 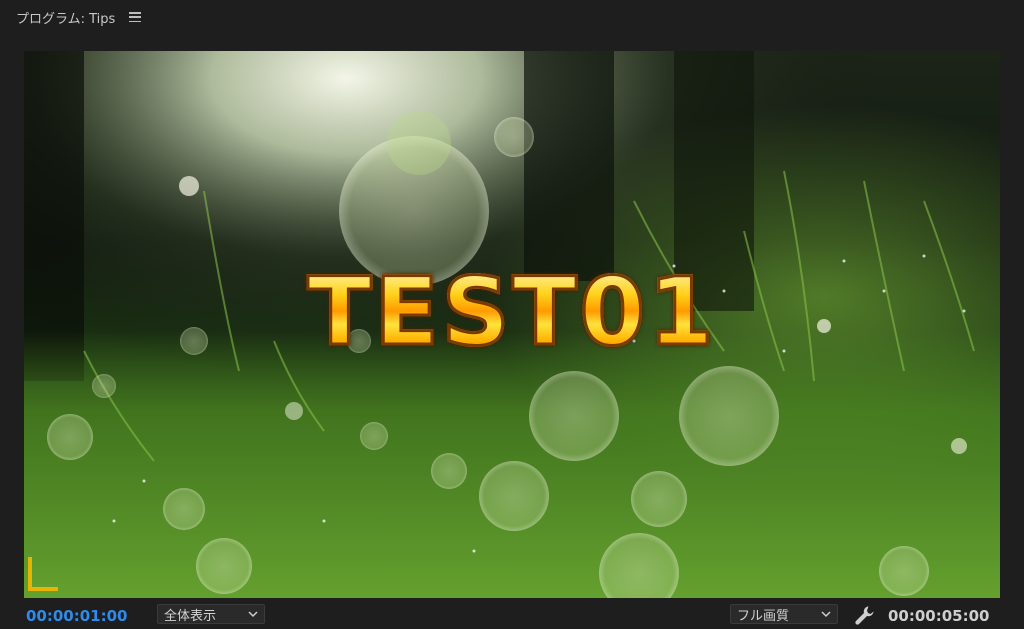 What do you see at coordinates (512, 615) in the screenshot?
I see `monitor-footer: 00:00:01:00 全体表示 フル画質 00:00:05:00` at bounding box center [512, 615].